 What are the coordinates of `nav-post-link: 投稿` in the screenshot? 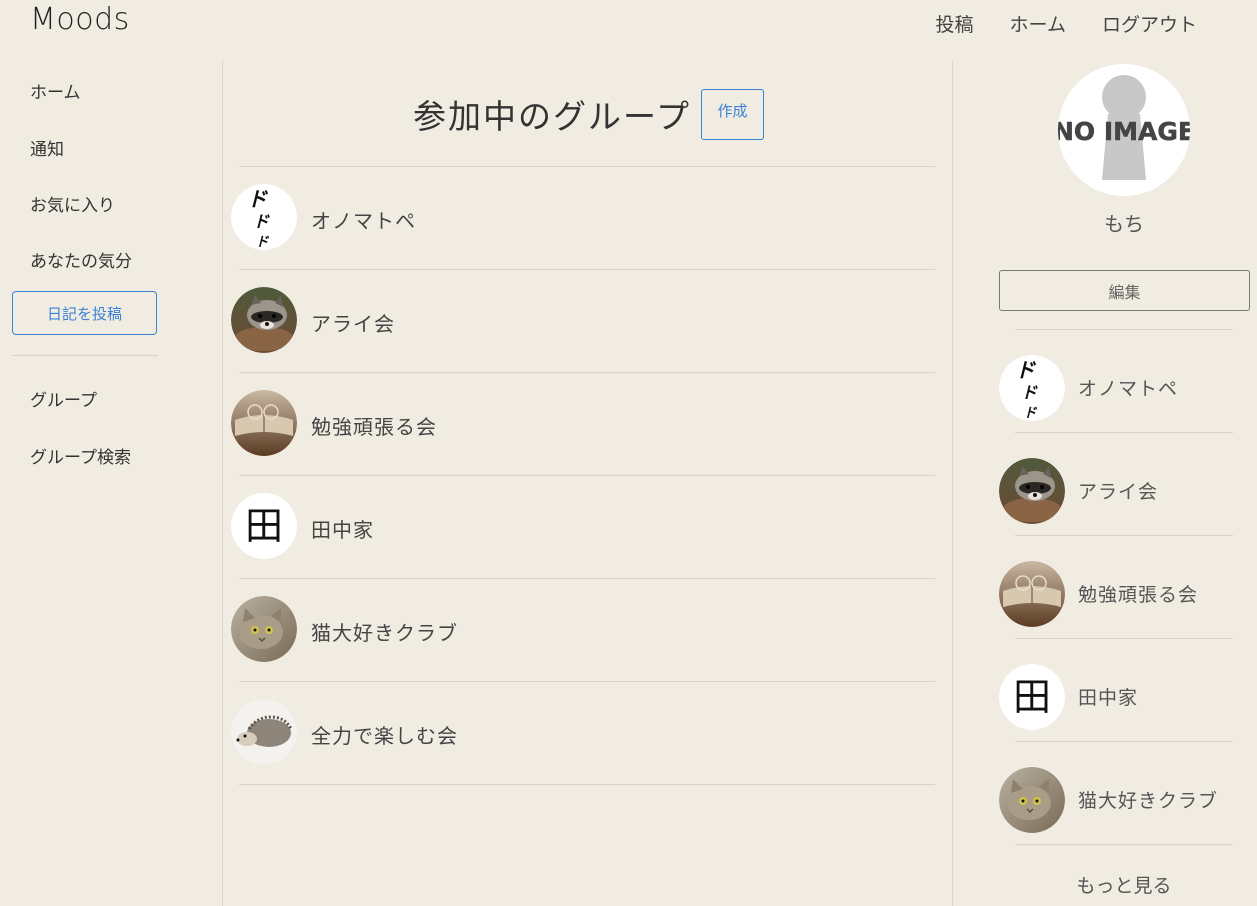 It's located at (955, 23).